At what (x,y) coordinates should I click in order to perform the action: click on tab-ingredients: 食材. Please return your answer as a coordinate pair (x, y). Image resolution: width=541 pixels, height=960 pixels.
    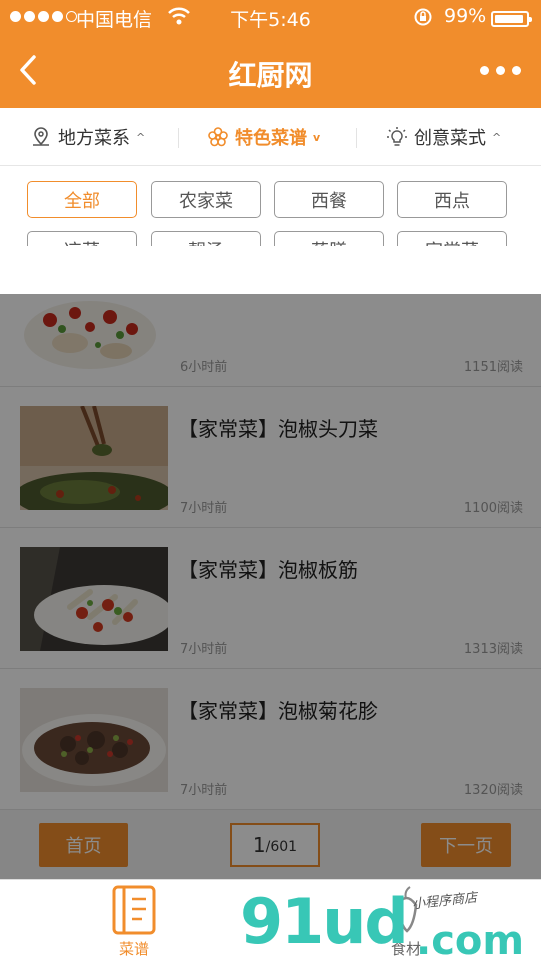
    Looking at the image, I should click on (406, 920).